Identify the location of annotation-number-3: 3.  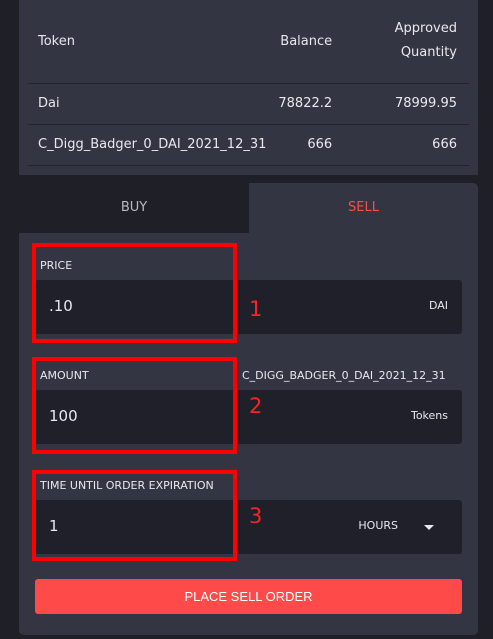
(256, 516).